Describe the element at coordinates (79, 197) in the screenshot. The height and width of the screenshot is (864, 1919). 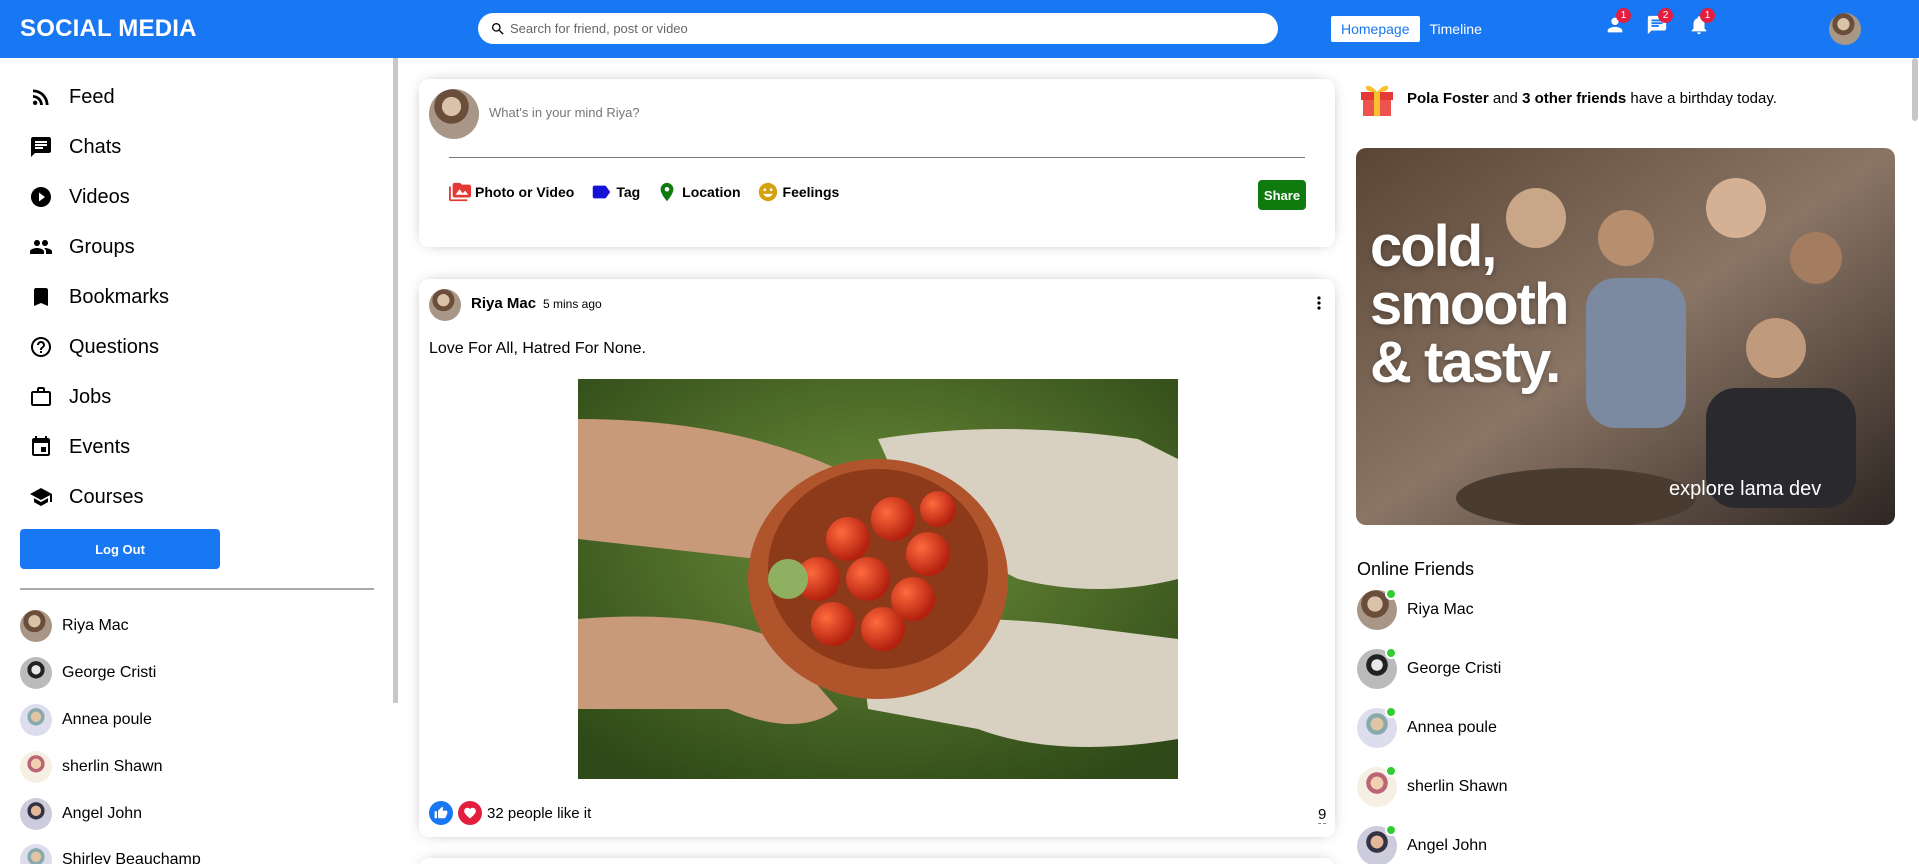
I see `sidebar-item-videos: Videos` at that location.